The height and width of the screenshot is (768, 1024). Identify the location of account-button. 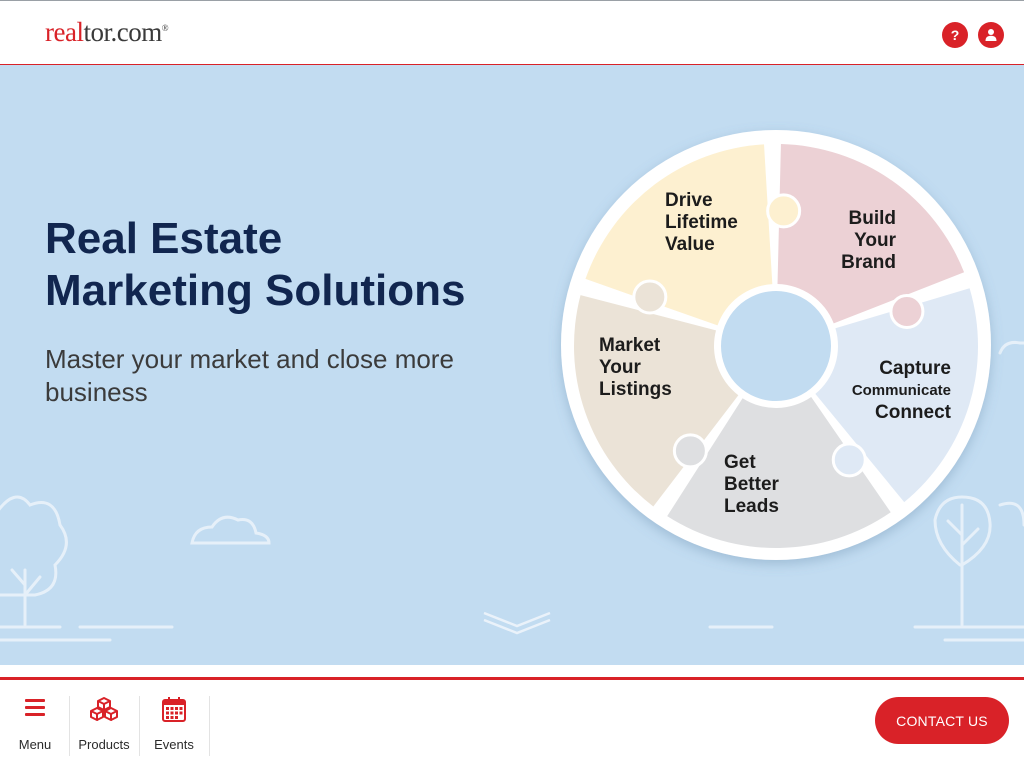
(991, 35).